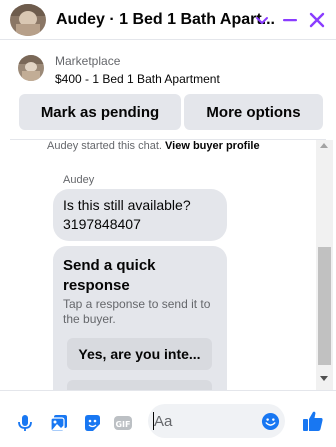 The height and width of the screenshot is (447, 336). Describe the element at coordinates (137, 79) in the screenshot. I see `listing-summary: $400 - 1 Bed 1 Bath Apartment` at that location.